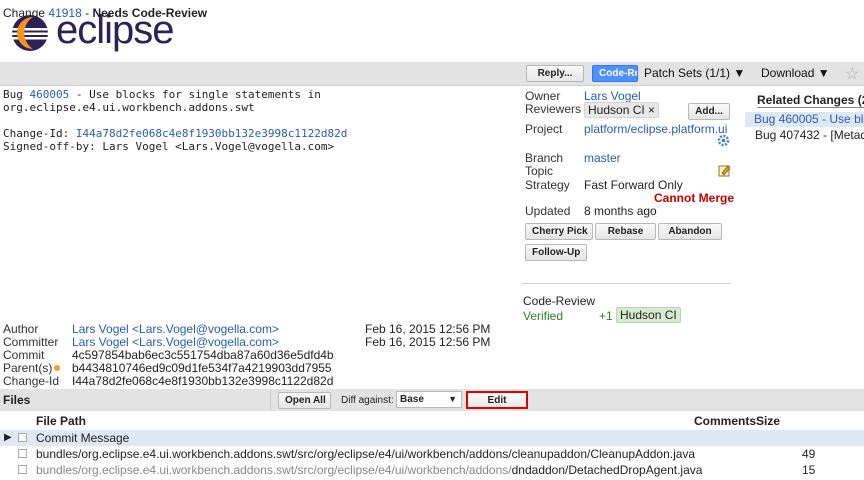  What do you see at coordinates (795, 73) in the screenshot?
I see `download-menu: Download ▼` at bounding box center [795, 73].